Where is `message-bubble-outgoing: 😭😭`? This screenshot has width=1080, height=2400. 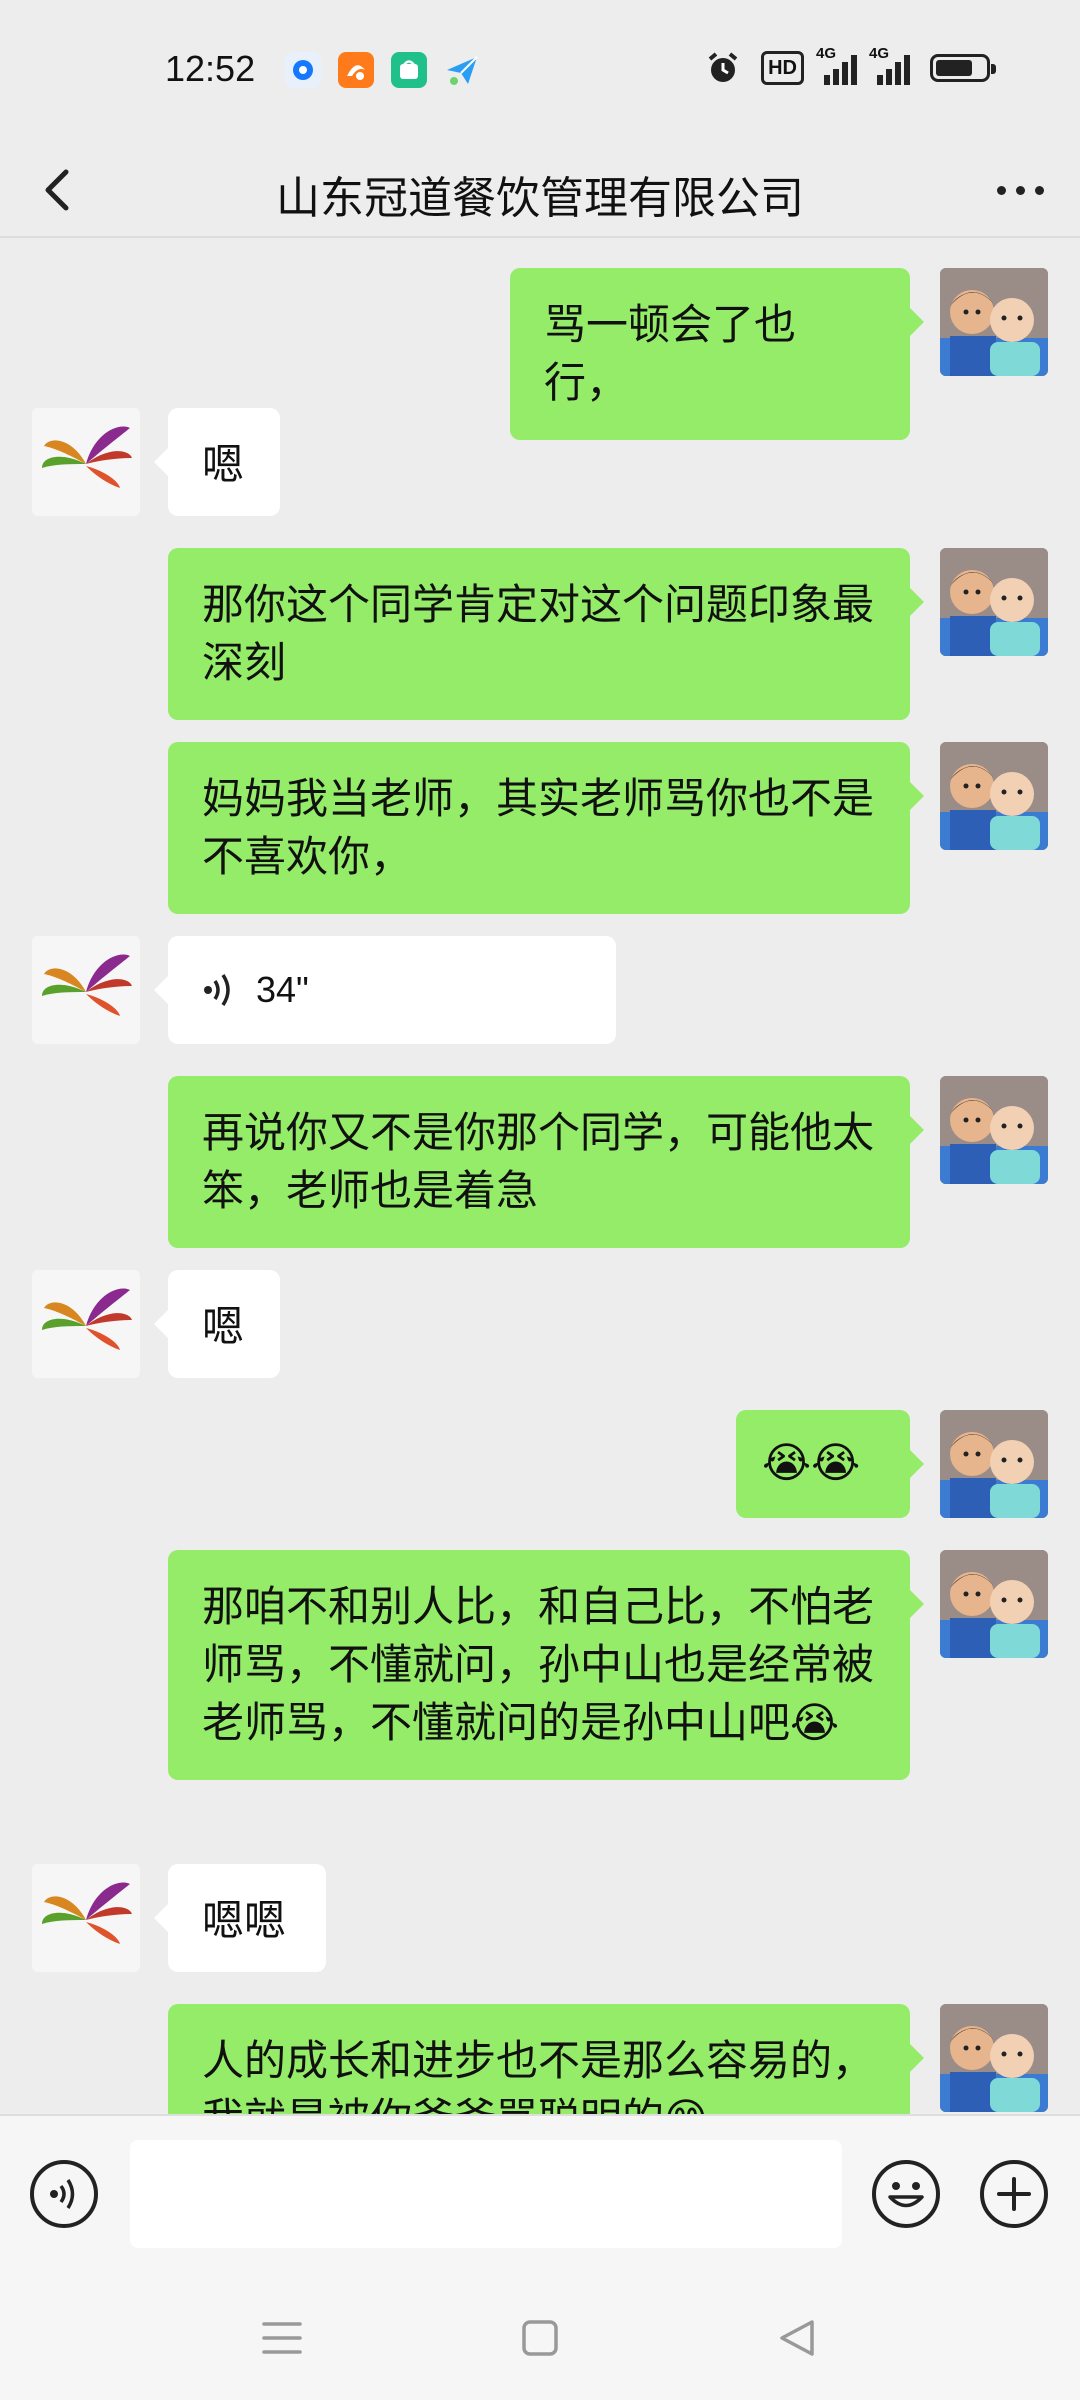
message-bubble-outgoing: 😭😭 is located at coordinates (830, 1464).